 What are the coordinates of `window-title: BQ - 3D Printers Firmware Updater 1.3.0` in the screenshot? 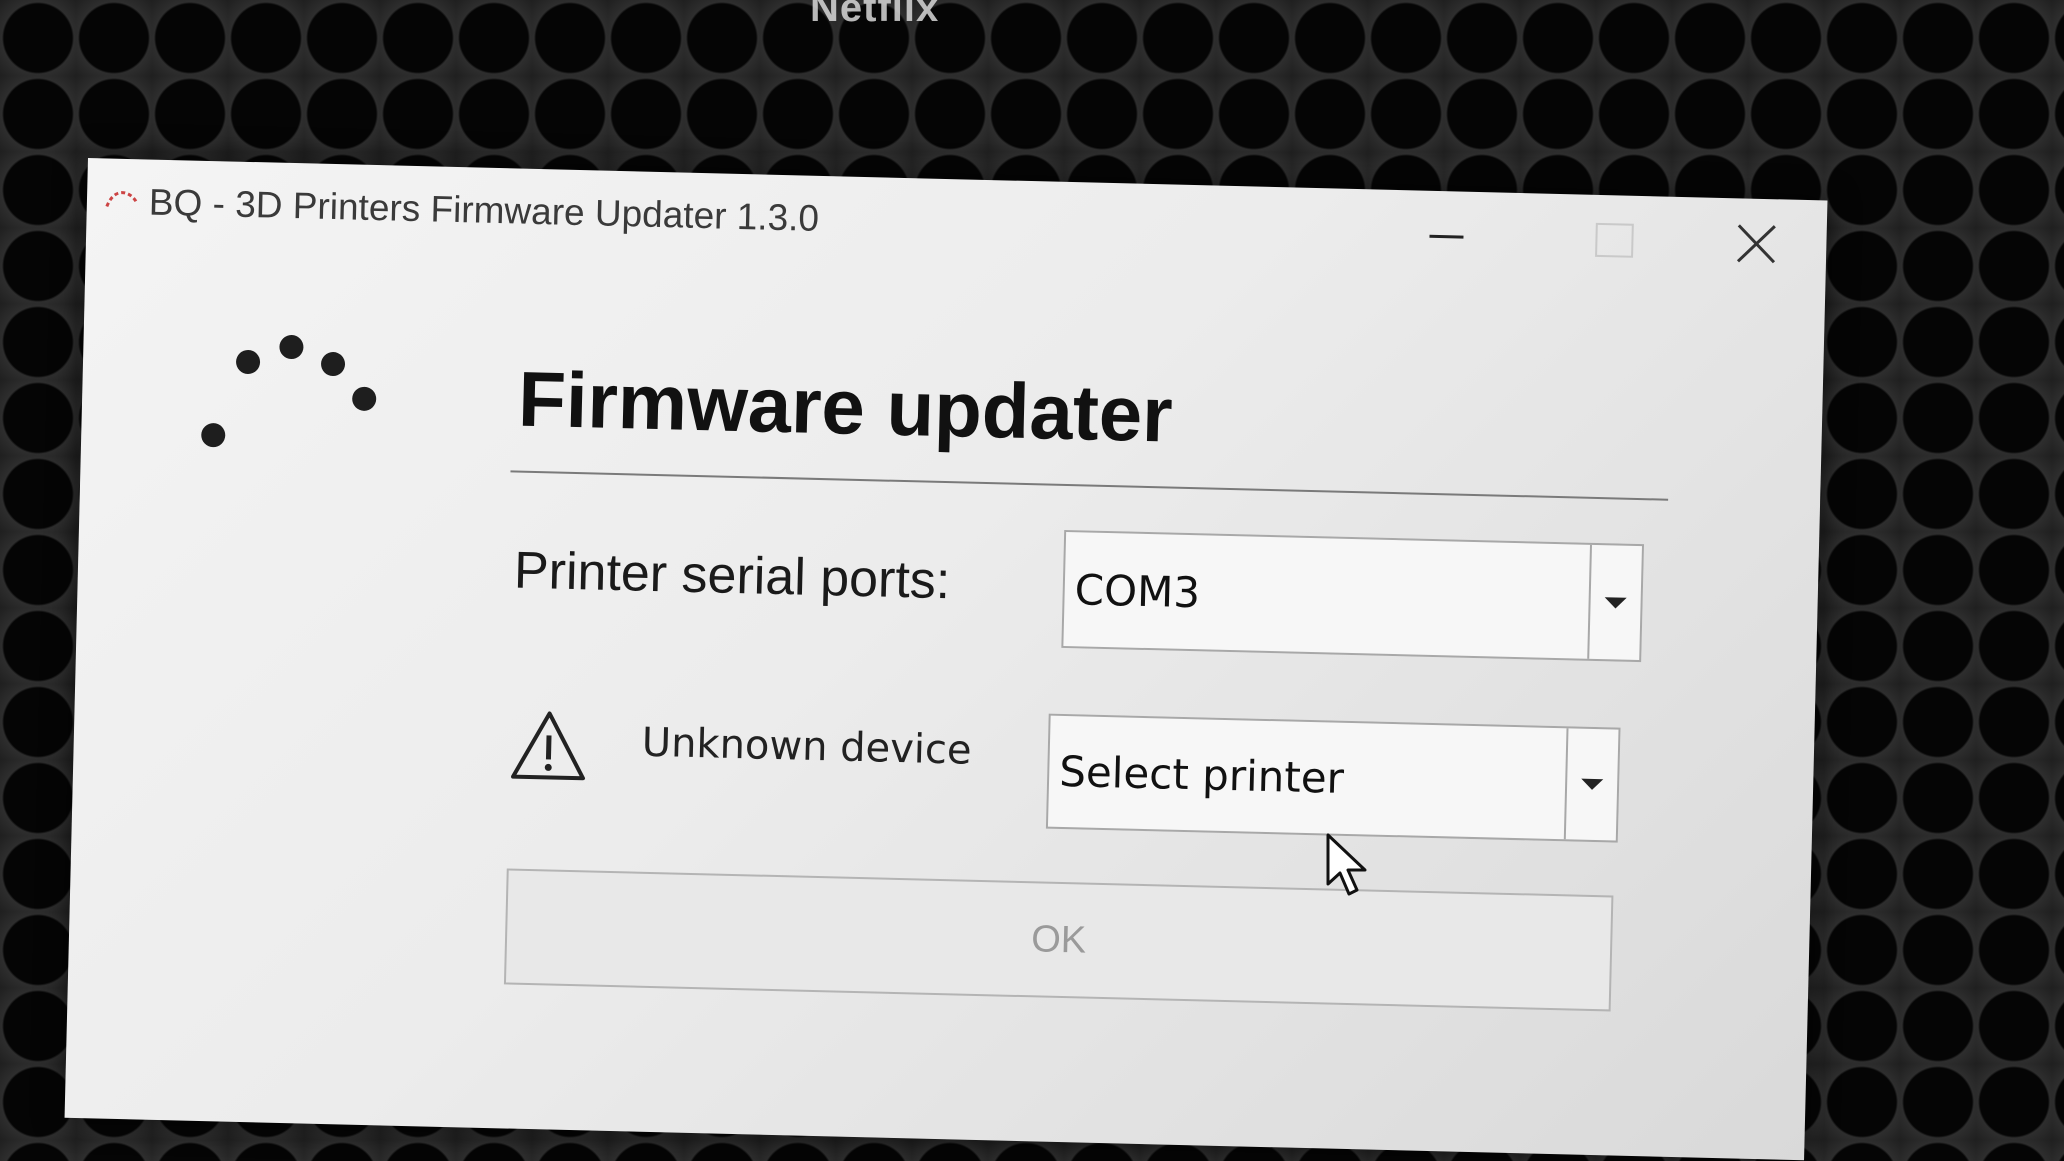 It's located at (484, 210).